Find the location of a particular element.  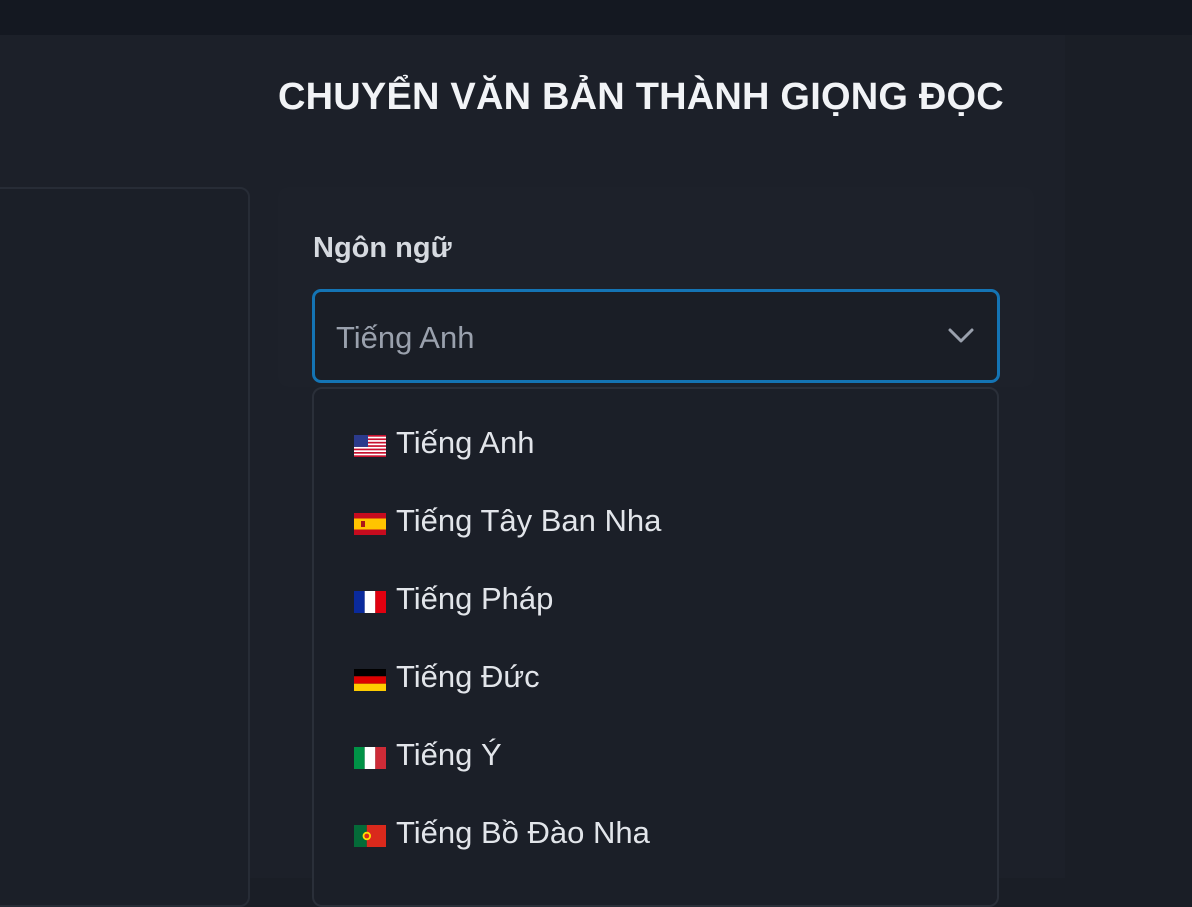

language-select-value: Tiếng Anh is located at coordinates (405, 337).